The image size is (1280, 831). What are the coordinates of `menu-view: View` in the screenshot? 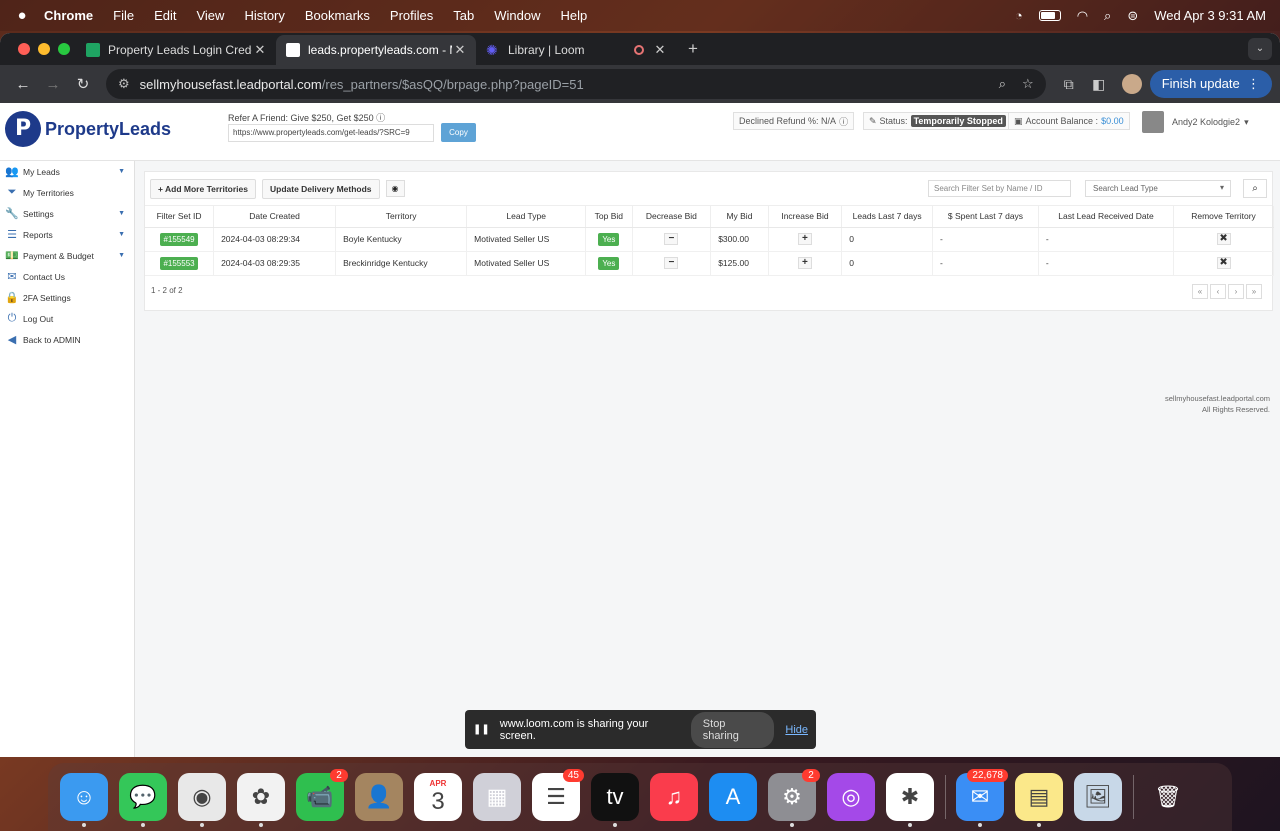 It's located at (210, 15).